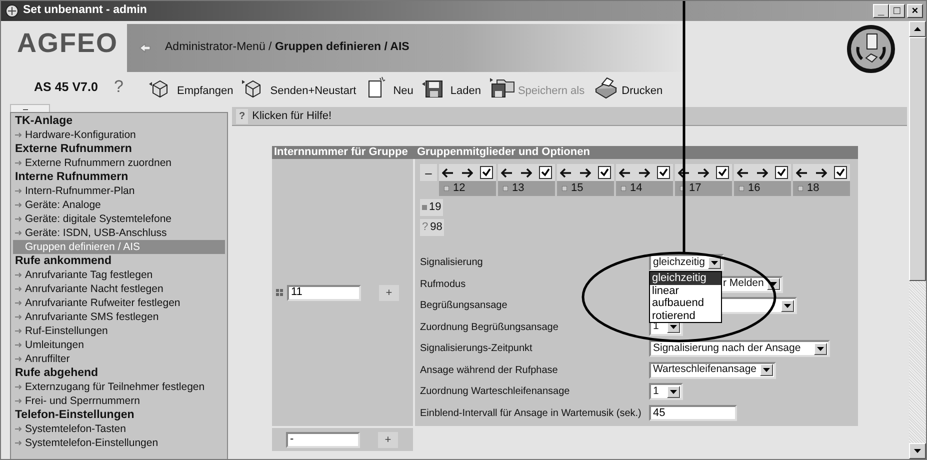  What do you see at coordinates (452, 263) in the screenshot?
I see `setting-label: Signalisierung` at bounding box center [452, 263].